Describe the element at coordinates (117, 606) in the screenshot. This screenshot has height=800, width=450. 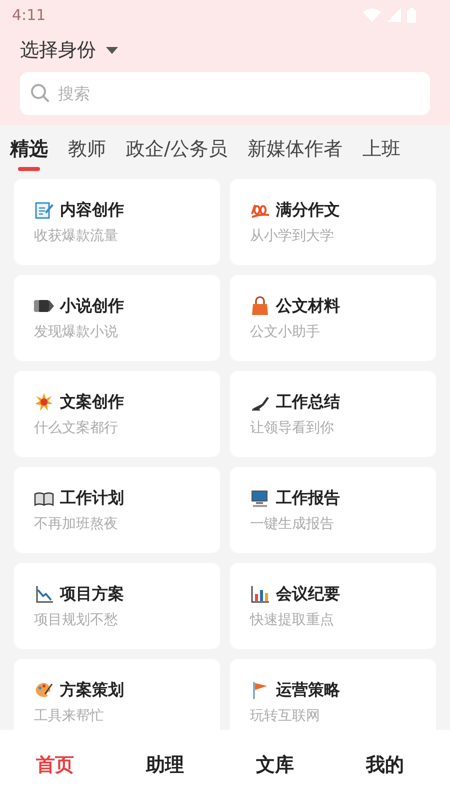
I see `tool-card: 项目方案 项目规划不愁` at that location.